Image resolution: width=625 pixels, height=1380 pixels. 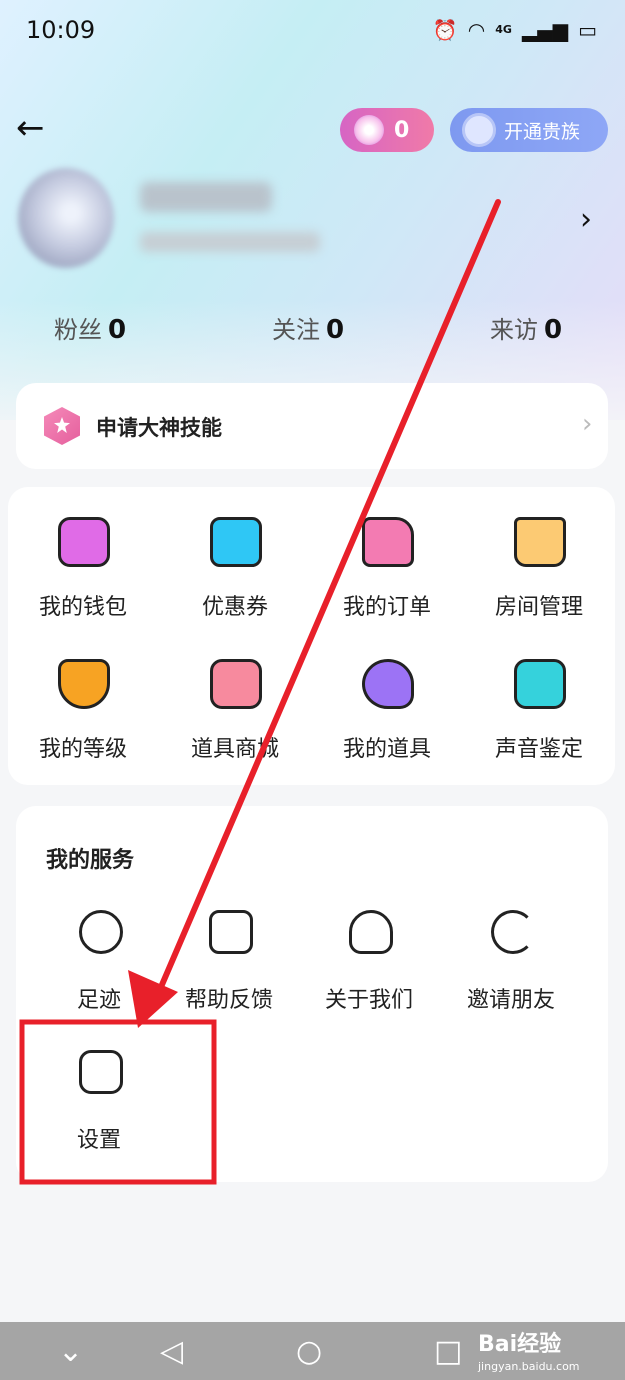 What do you see at coordinates (90, 860) in the screenshot?
I see `services-title: 我的服务` at bounding box center [90, 860].